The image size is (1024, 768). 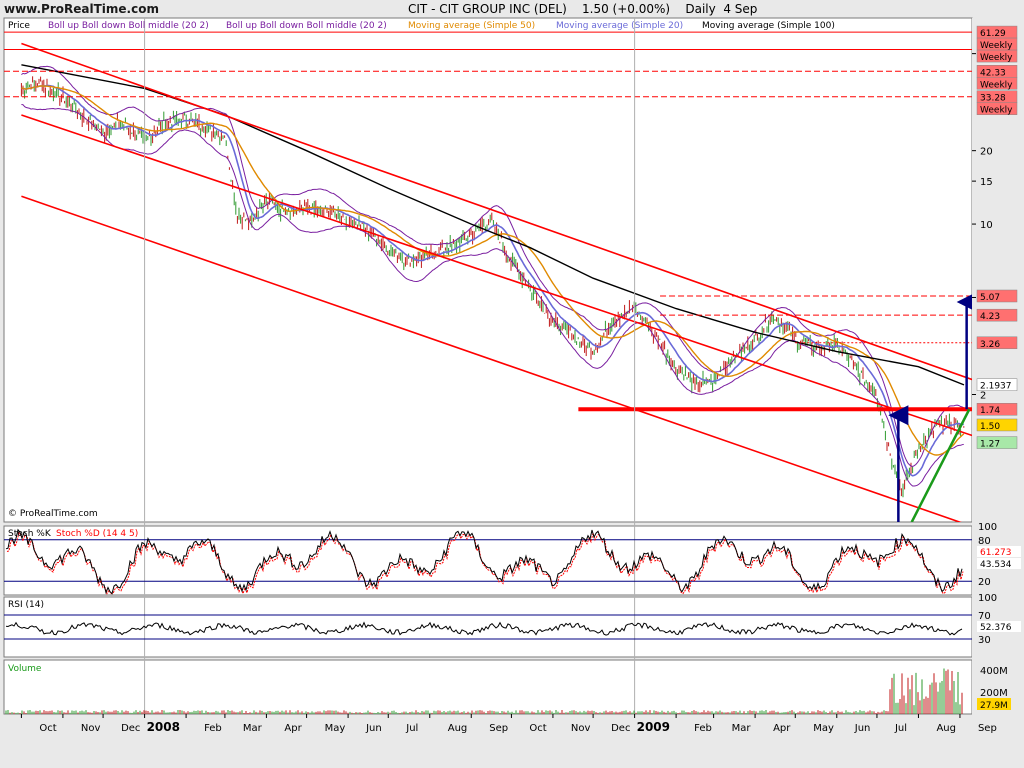 I want to click on stoch-value-k: 43.534, so click(x=996, y=565).